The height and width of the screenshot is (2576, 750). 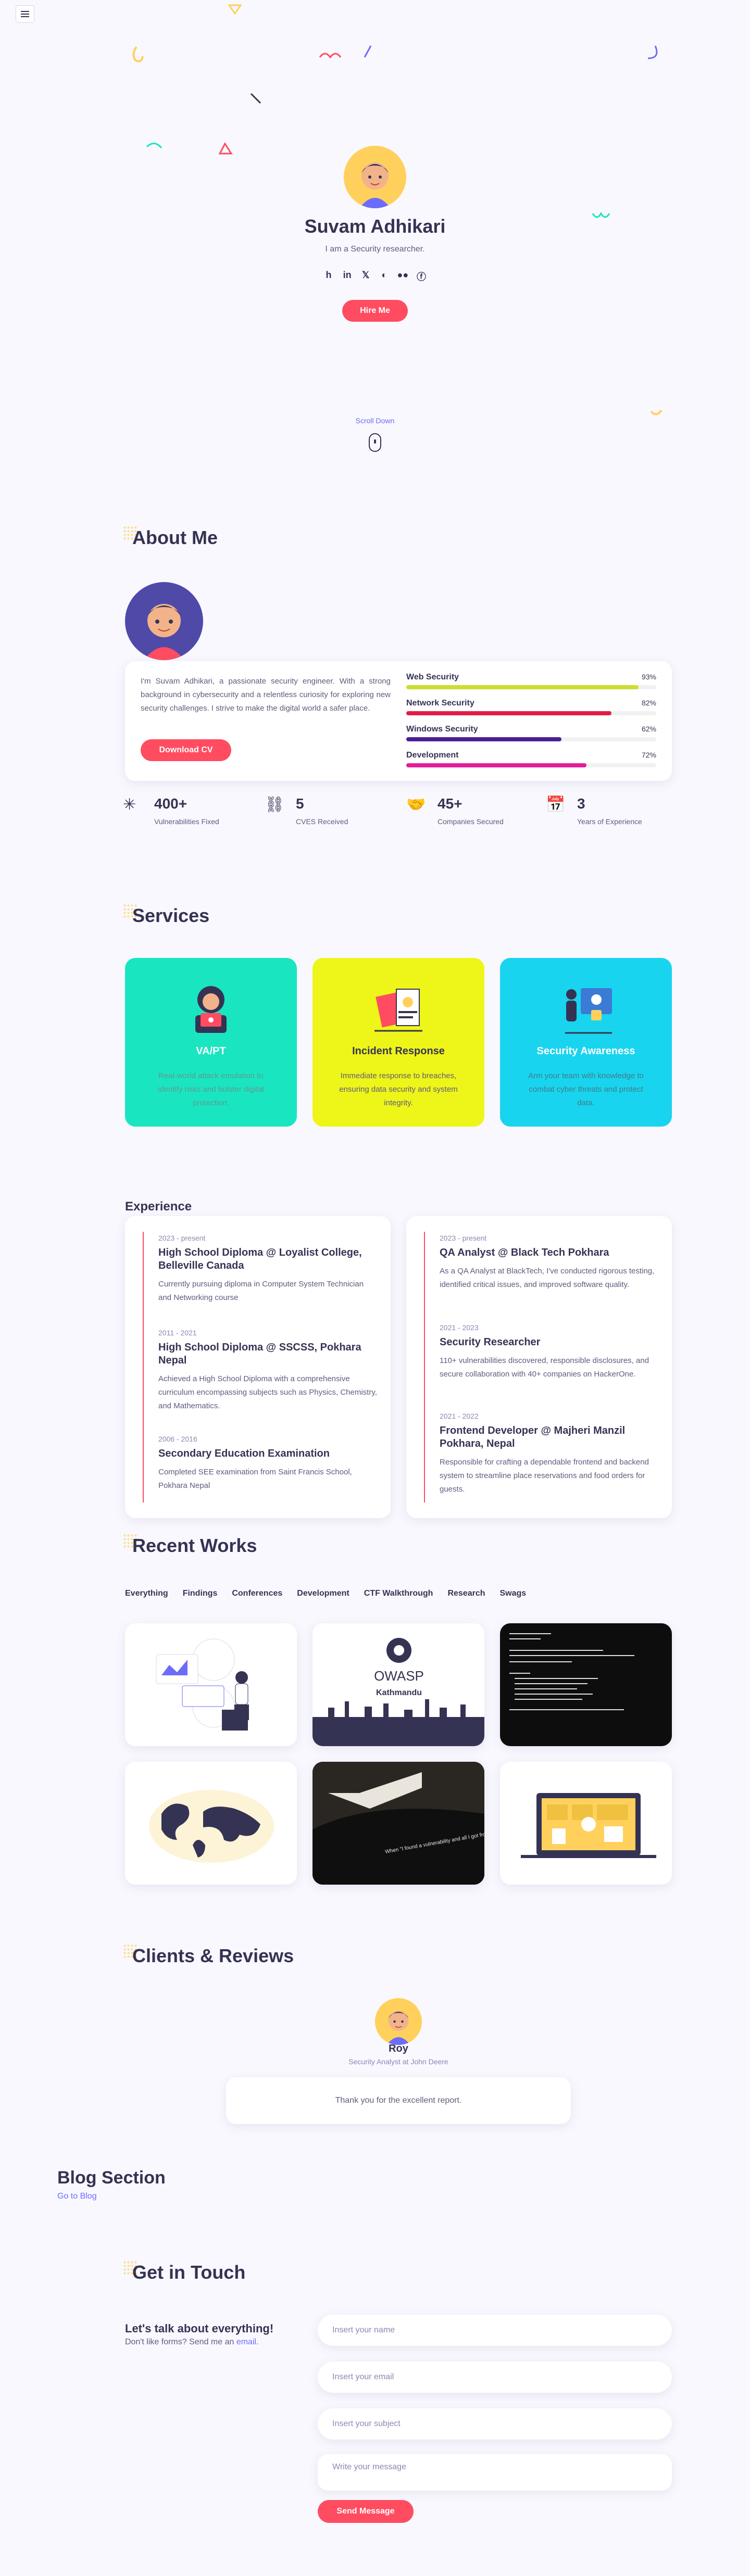 I want to click on world-map-illustration, so click(x=211, y=1827).